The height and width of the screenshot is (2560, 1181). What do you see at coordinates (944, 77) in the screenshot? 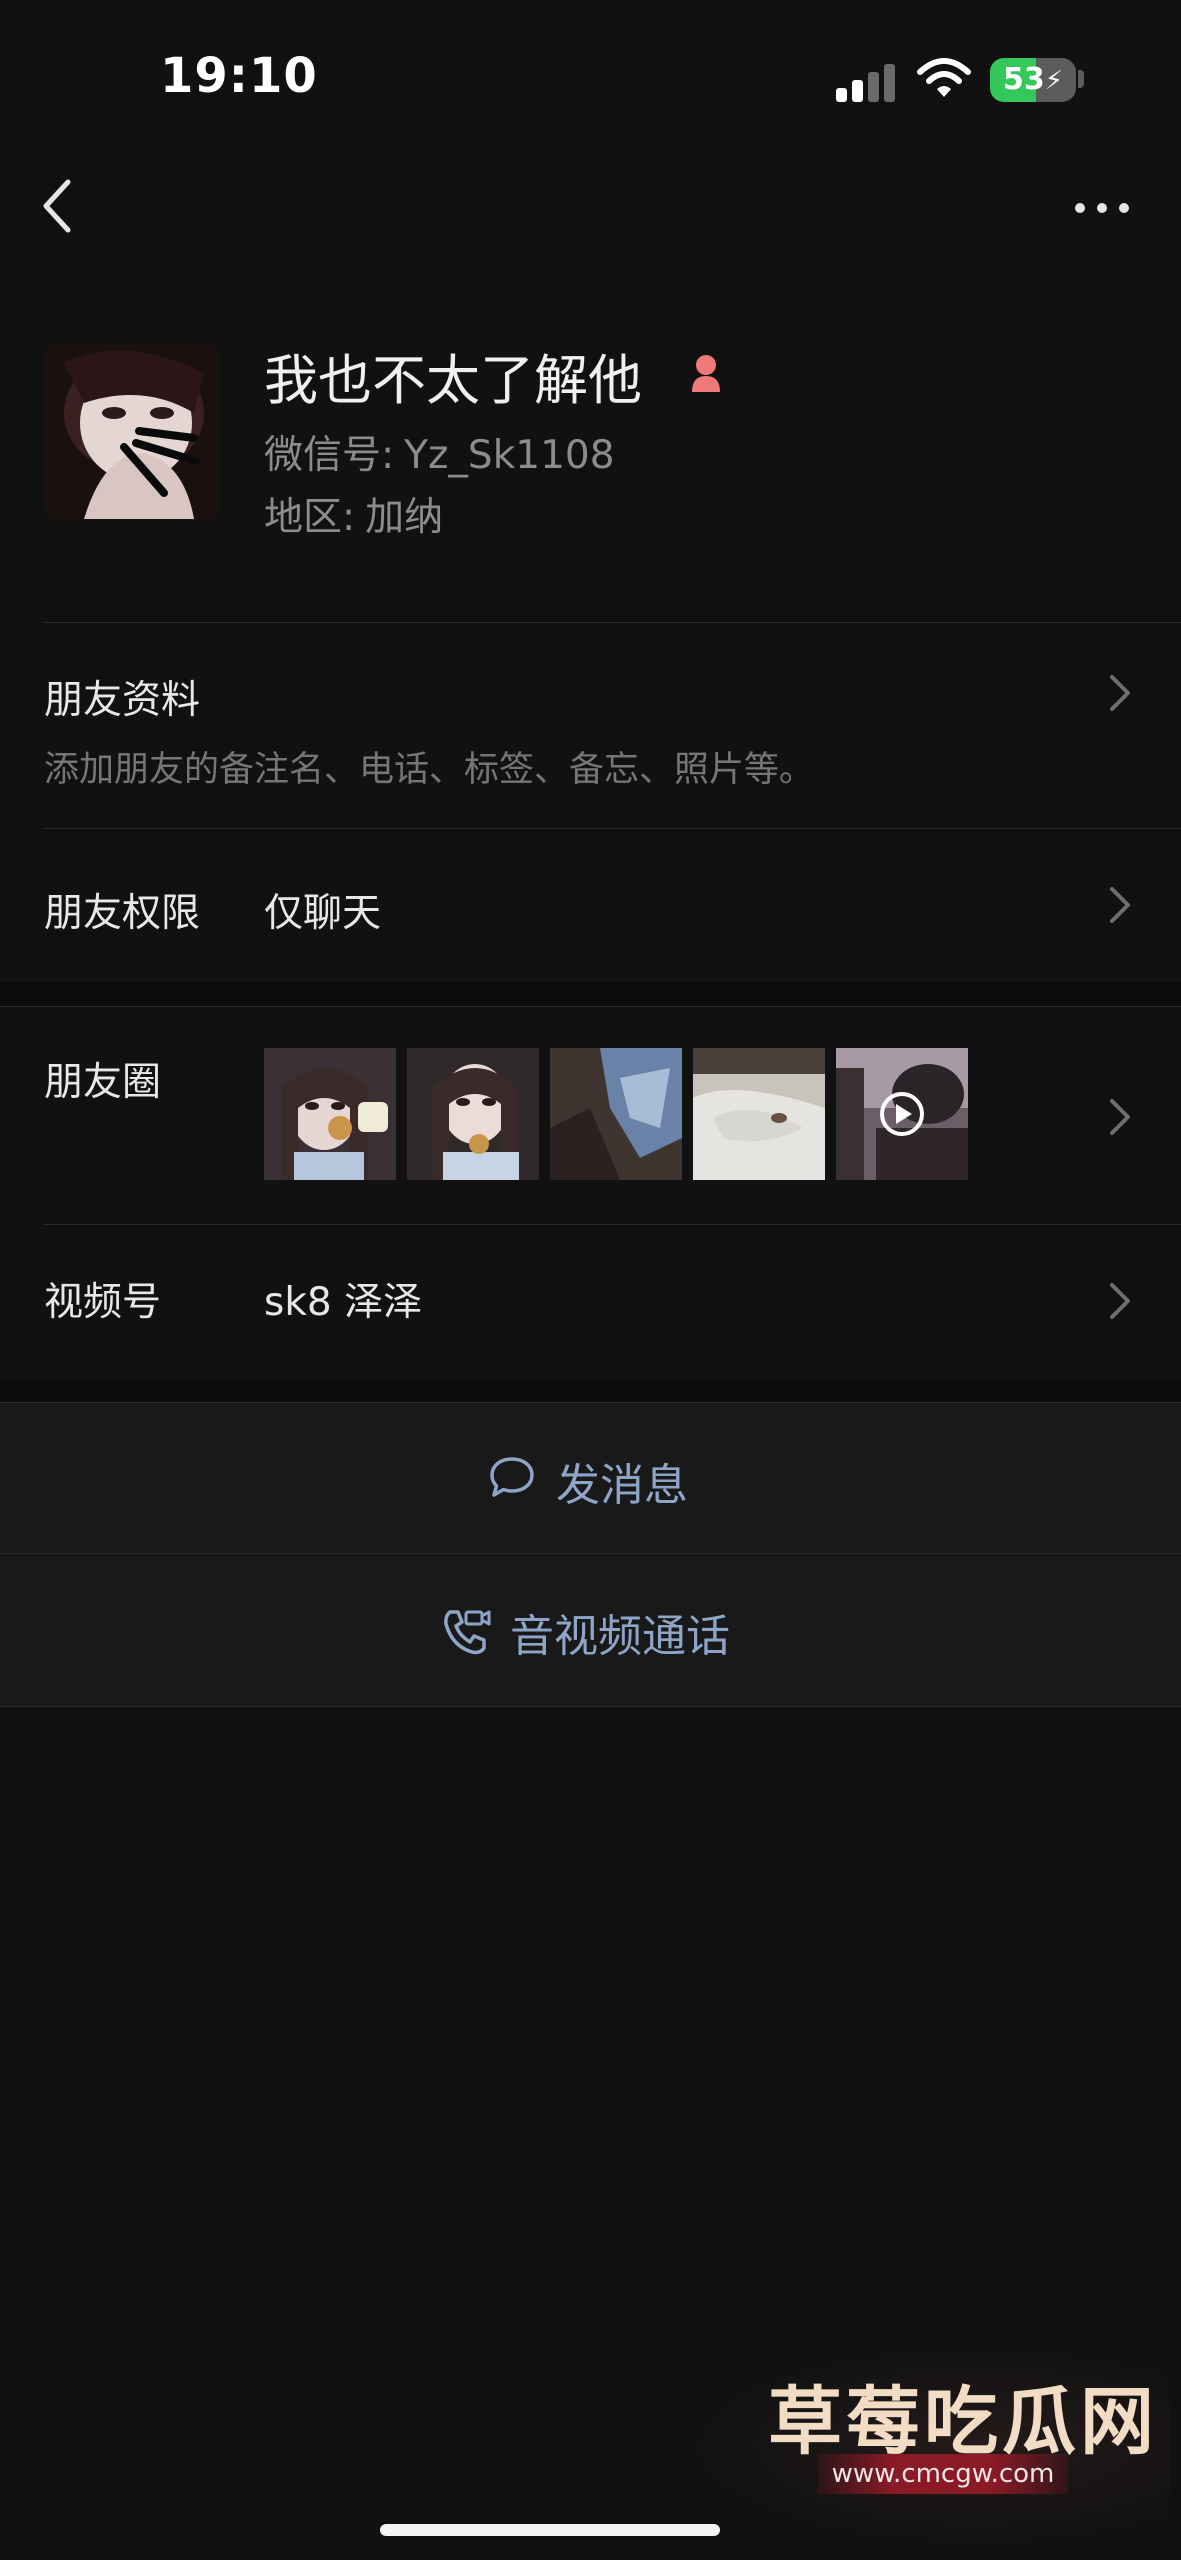
I see `wifi-icon` at bounding box center [944, 77].